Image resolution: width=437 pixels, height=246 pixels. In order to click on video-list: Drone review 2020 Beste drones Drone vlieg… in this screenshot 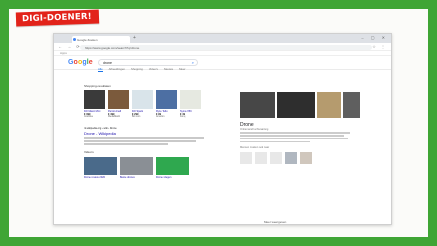, I will do `click(149, 167)`.